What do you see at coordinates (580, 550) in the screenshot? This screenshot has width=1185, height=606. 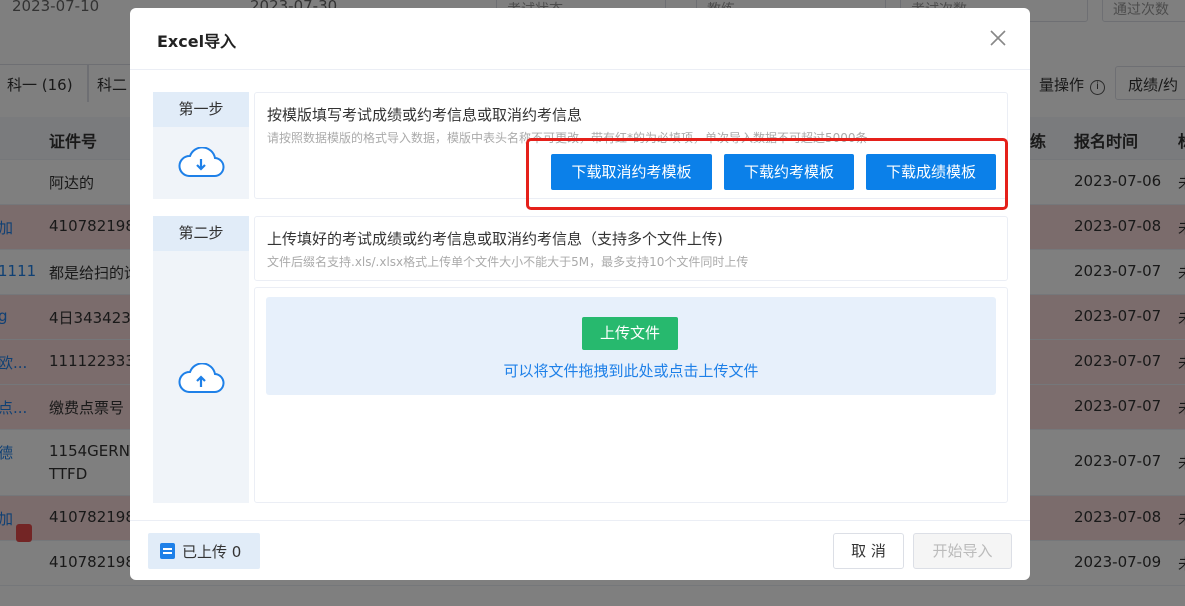 I see `dialog-footer: 已上传 0 取 消 开始导入` at bounding box center [580, 550].